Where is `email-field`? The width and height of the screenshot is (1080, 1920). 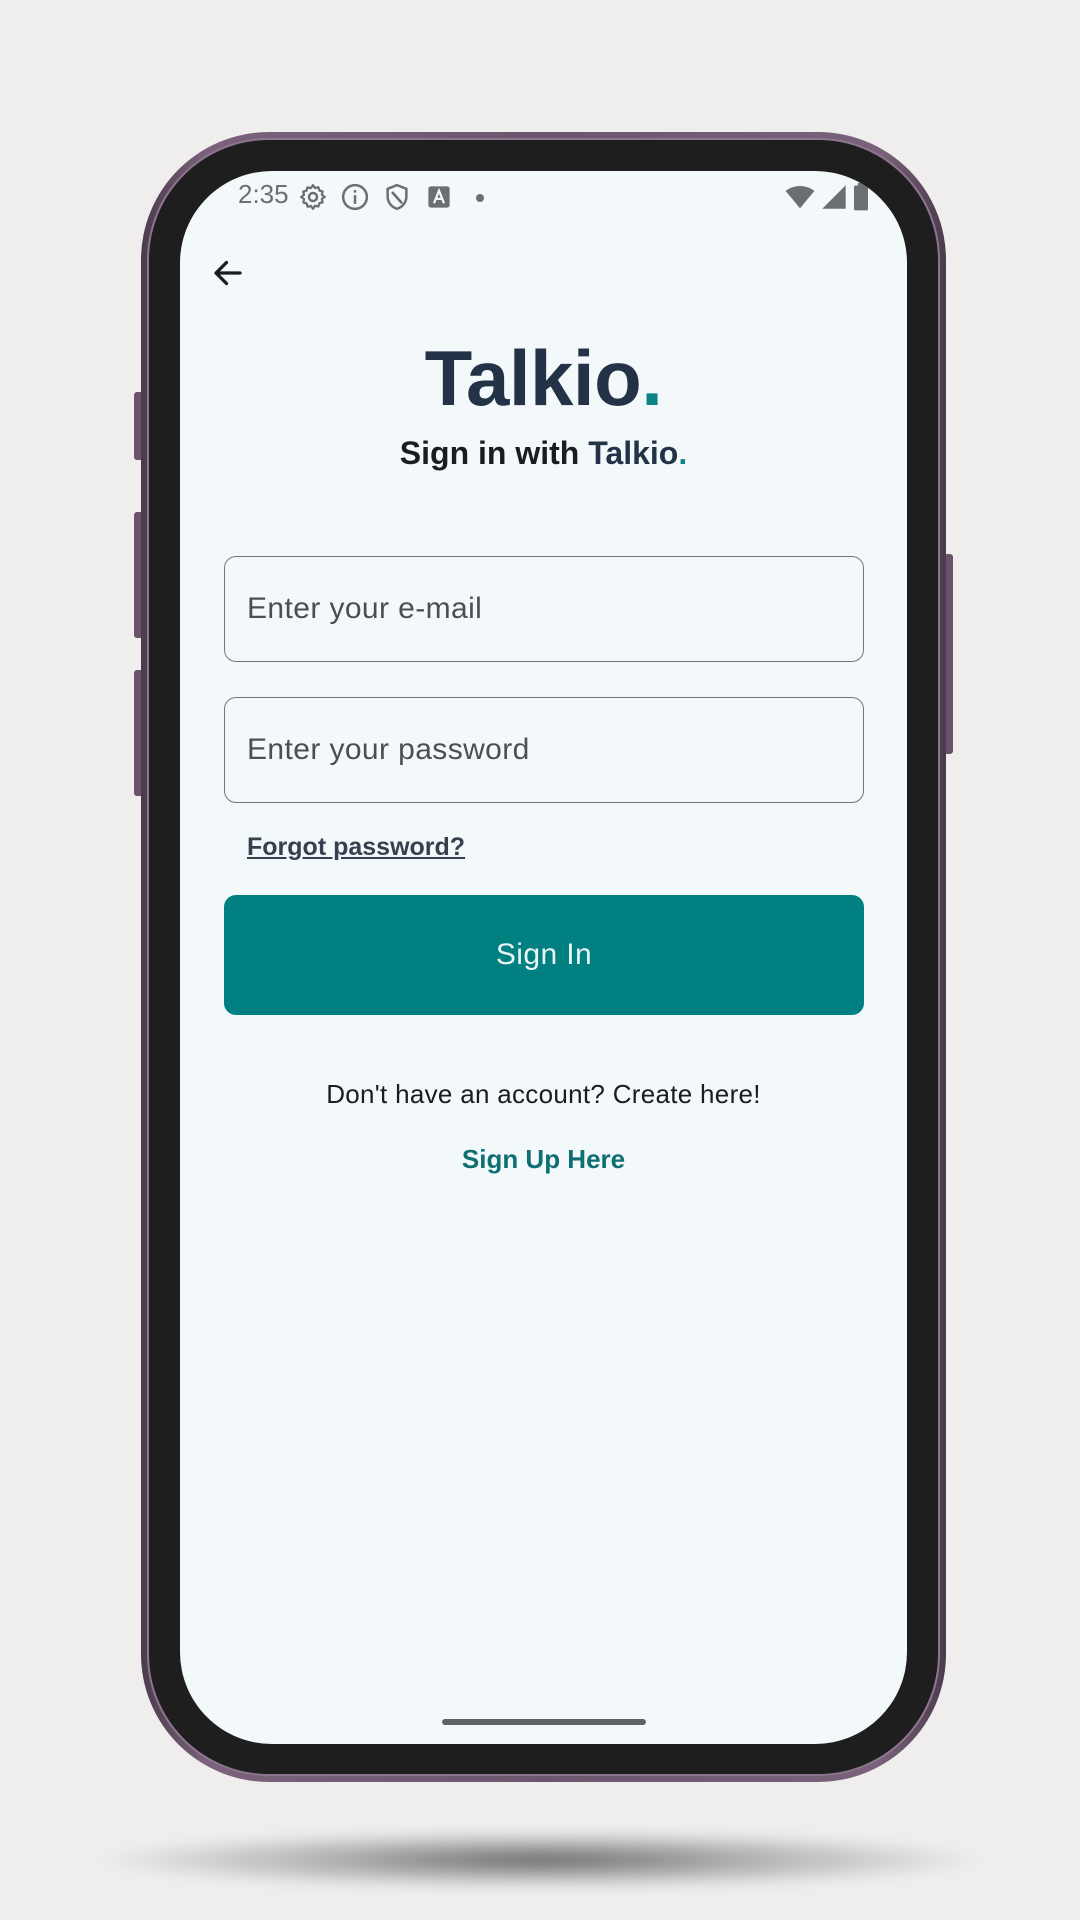
email-field is located at coordinates (544, 609).